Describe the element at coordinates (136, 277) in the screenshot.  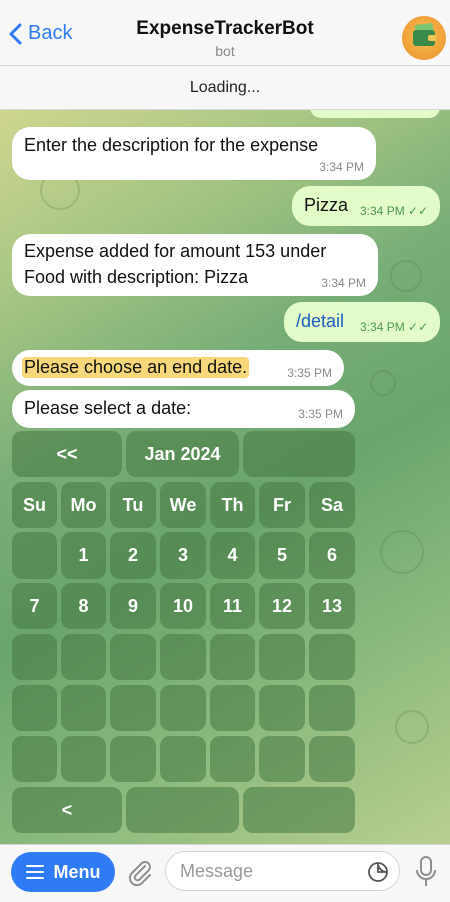
I see `message-text-line2: Food with description: Pizza` at that location.